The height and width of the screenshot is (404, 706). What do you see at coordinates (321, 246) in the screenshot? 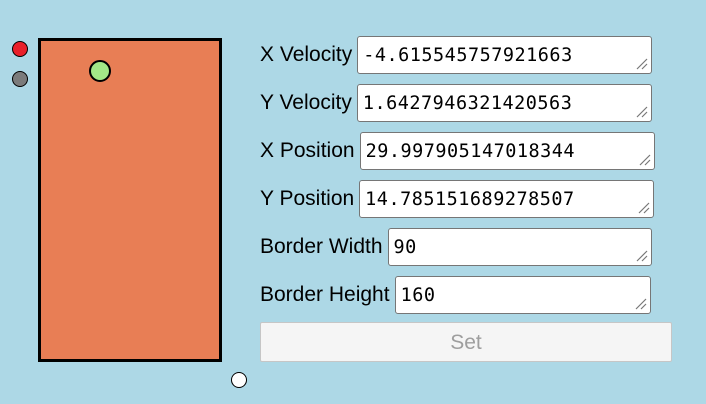
I see `border-width-label: Border Width` at bounding box center [321, 246].